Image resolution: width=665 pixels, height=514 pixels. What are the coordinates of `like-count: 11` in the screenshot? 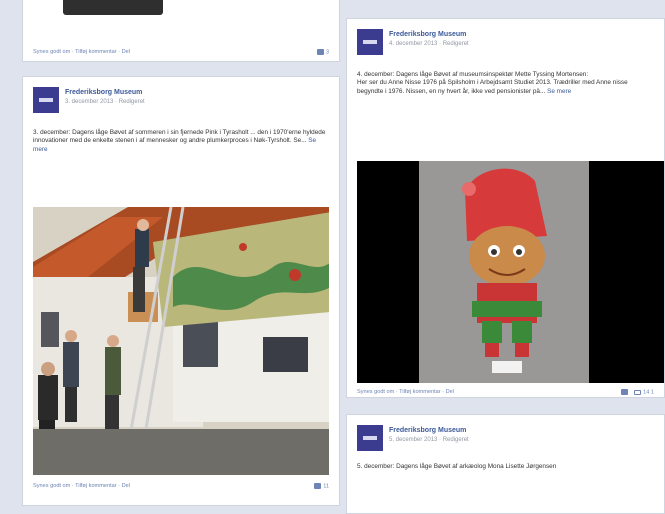 It's located at (326, 486).